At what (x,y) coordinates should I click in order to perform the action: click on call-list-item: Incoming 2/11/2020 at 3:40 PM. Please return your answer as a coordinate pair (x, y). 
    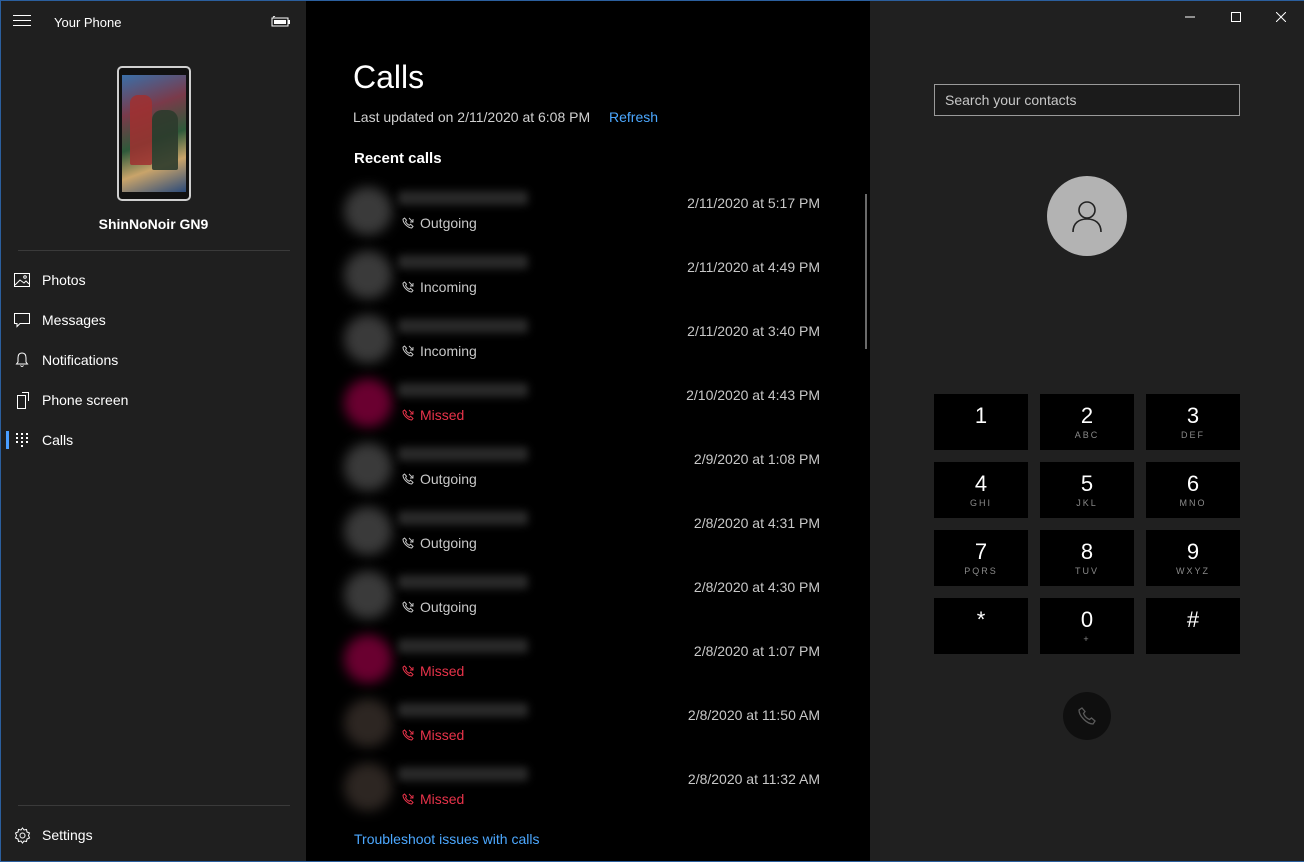
    Looking at the image, I should click on (581, 347).